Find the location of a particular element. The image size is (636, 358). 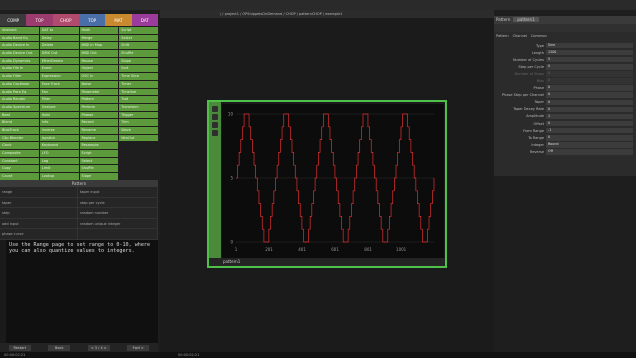

operator-item: Trail is located at coordinates (138, 99).